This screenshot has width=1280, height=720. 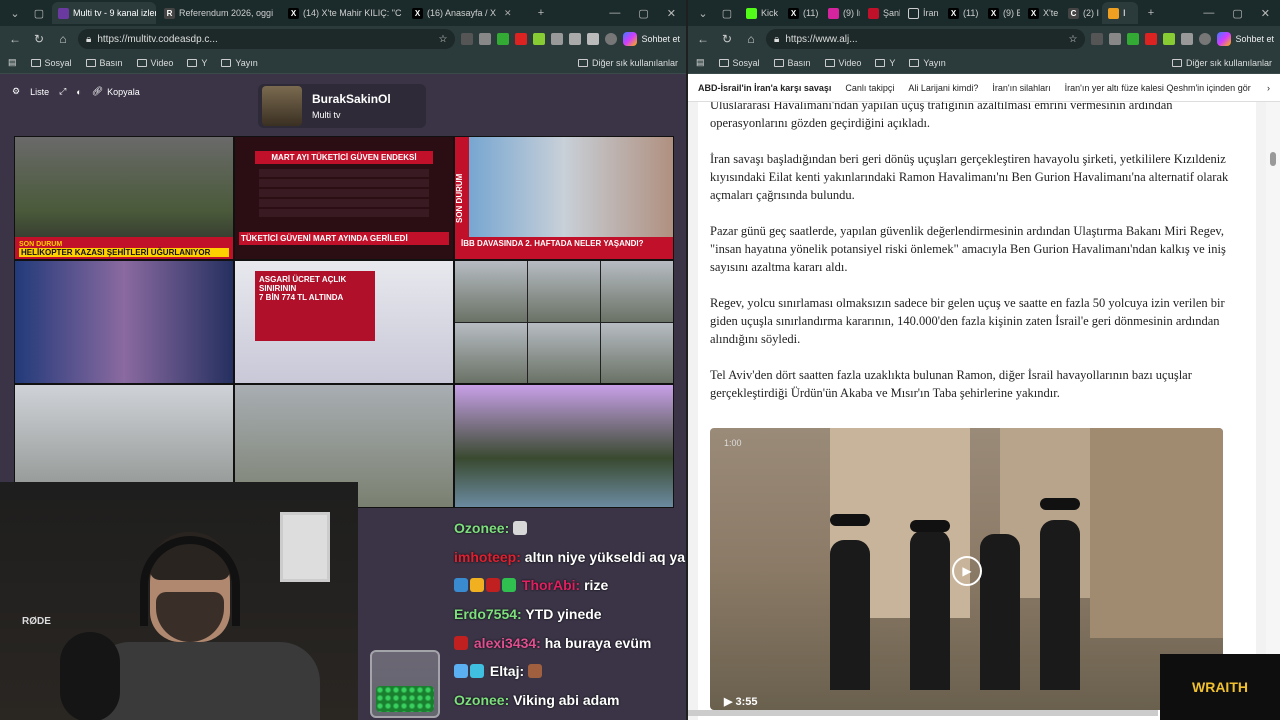 I want to click on microphone, so click(x=90, y=676).